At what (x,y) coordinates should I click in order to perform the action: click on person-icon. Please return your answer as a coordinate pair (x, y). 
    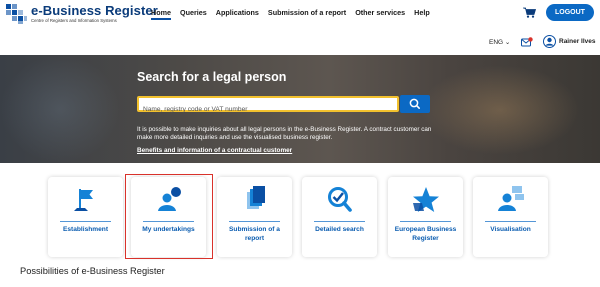
    Looking at the image, I should click on (169, 199).